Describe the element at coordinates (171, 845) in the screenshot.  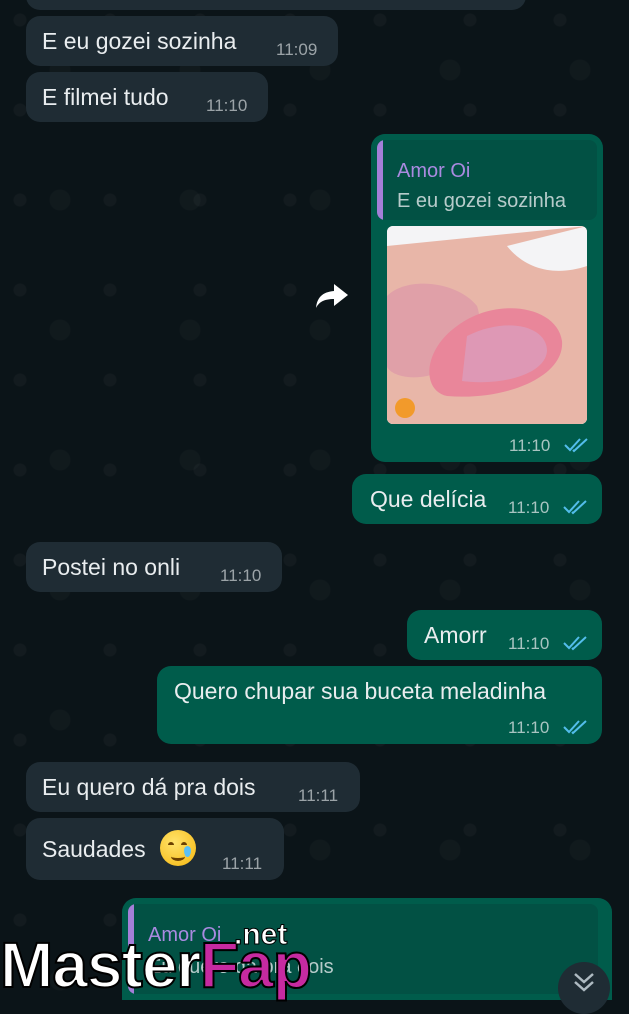
I see `emoji-eye` at that location.